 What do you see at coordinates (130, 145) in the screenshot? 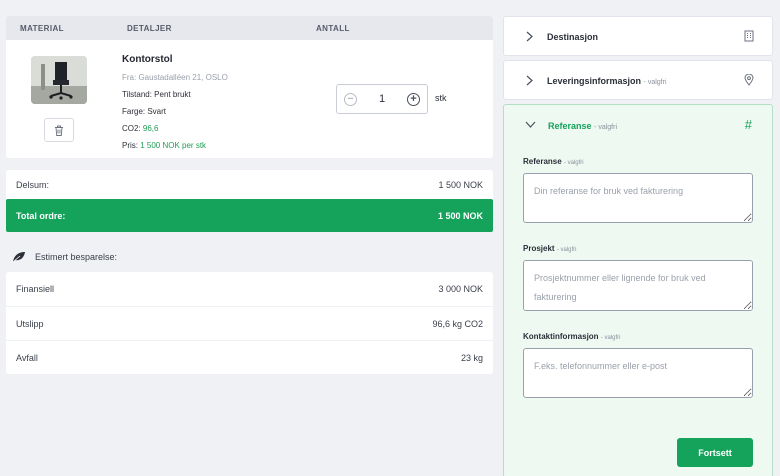
I see `price-label: Pris:` at bounding box center [130, 145].